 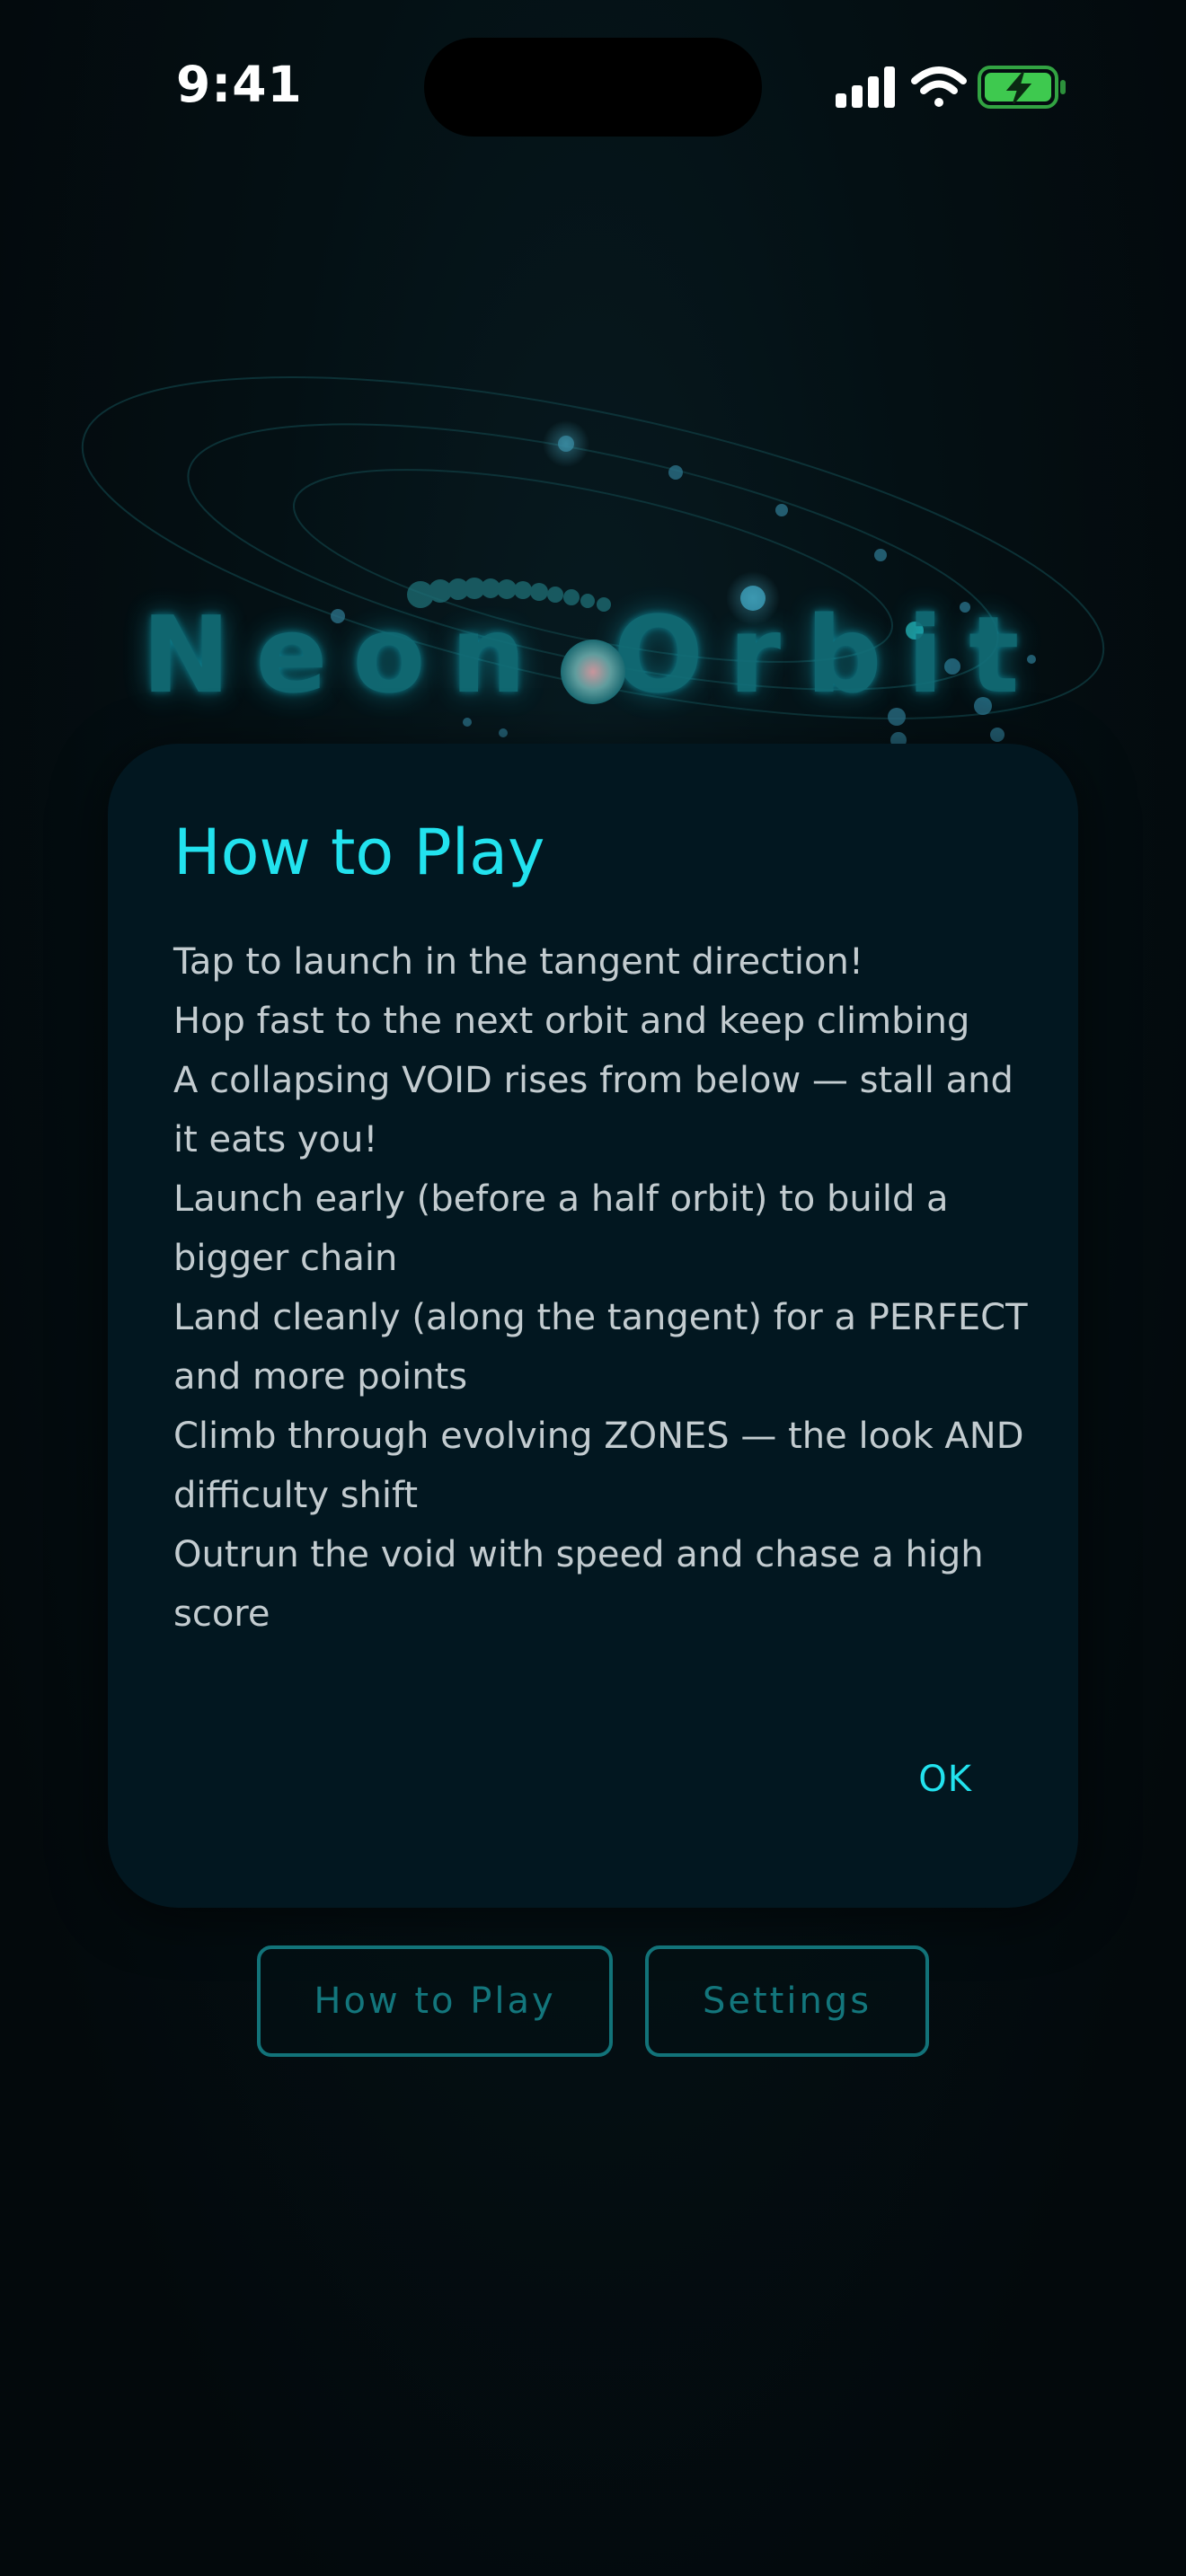 I want to click on instruction-item: Tap to launch in the tangent direction!, so click(x=518, y=962).